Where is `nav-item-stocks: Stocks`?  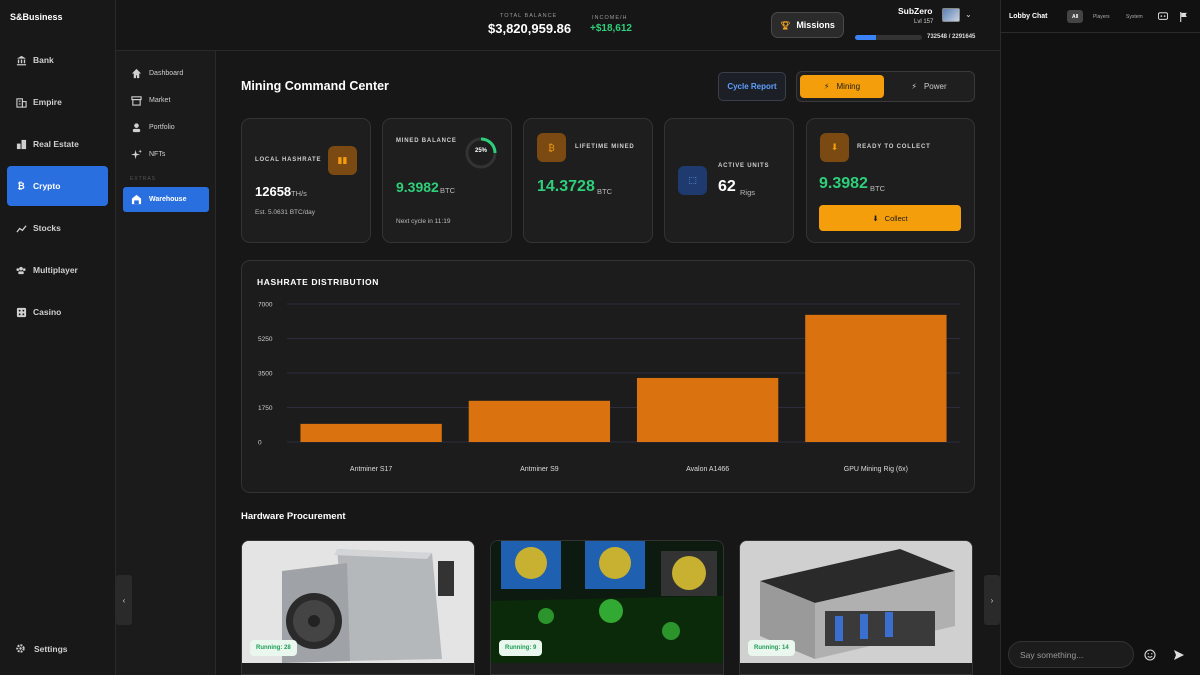
nav-item-stocks: Stocks is located at coordinates (57, 228).